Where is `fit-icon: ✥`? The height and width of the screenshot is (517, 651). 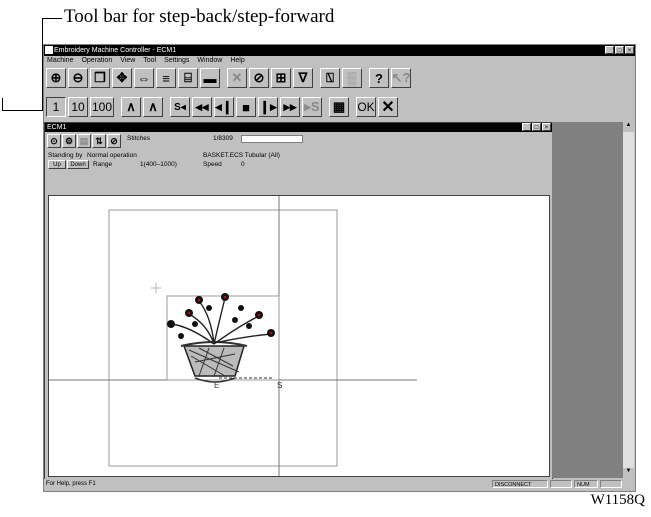
fit-icon: ✥ is located at coordinates (122, 78).